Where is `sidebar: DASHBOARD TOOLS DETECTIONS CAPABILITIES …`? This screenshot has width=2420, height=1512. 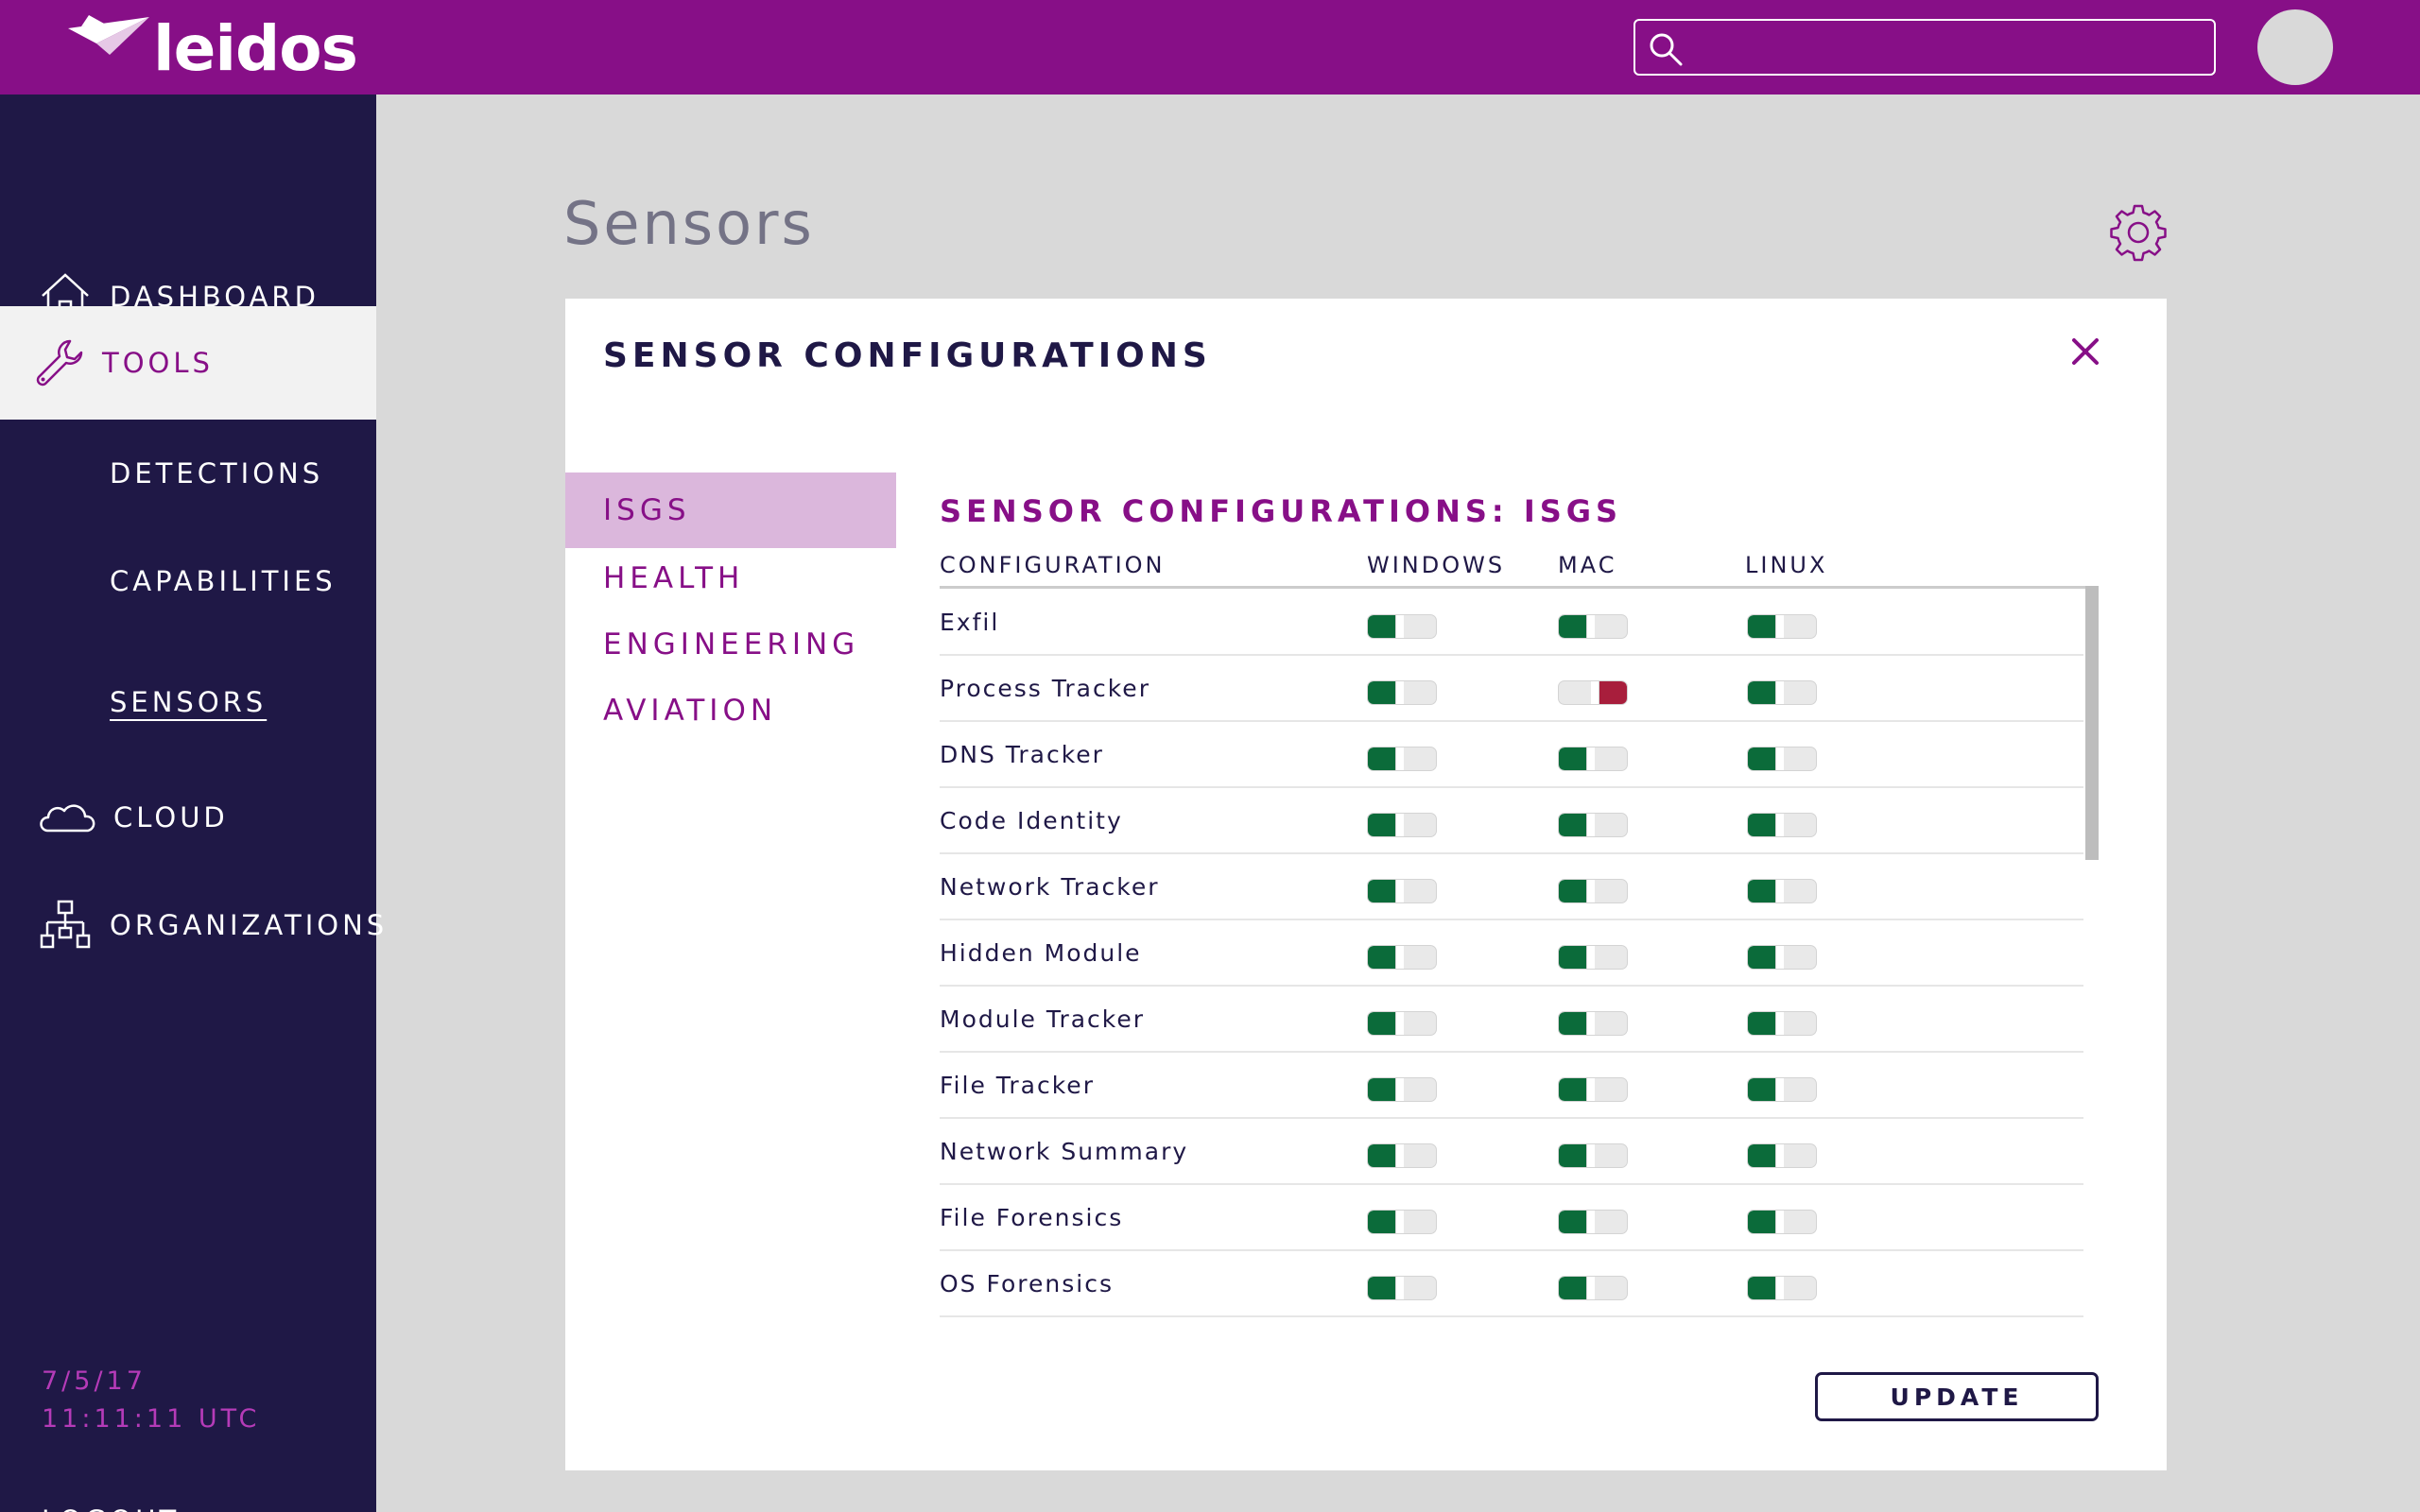 sidebar: DASHBOARD TOOLS DETECTIONS CAPABILITIES … is located at coordinates (192, 803).